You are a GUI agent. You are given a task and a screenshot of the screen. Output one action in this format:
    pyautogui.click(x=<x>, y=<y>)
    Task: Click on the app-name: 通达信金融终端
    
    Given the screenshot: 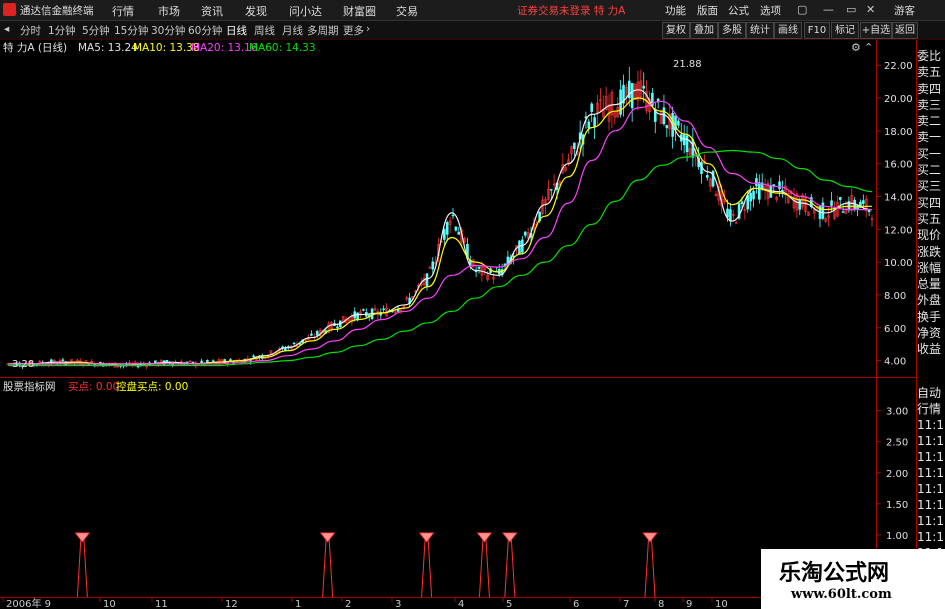 What is the action you would take?
    pyautogui.click(x=57, y=11)
    